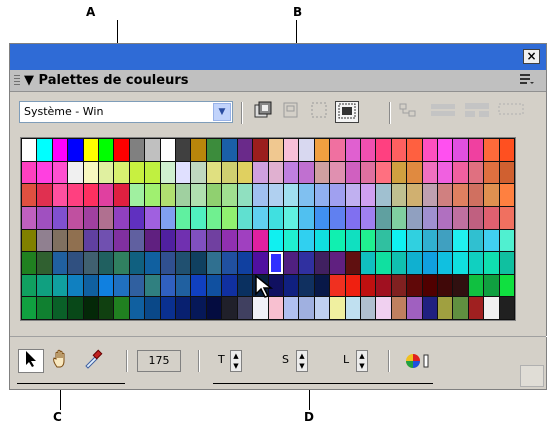 The width and height of the screenshot is (553, 431). I want to click on swap-colors-button, so click(477, 112).